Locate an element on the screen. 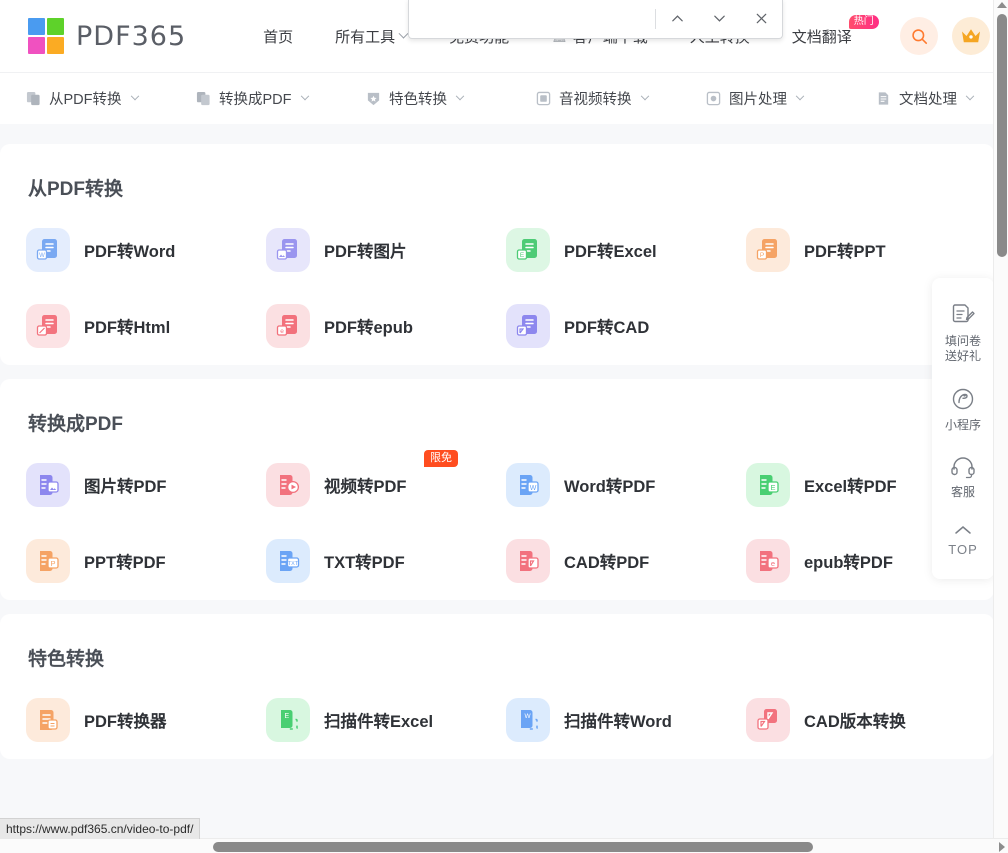 The width and height of the screenshot is (1008, 853). tool-label: Word转PDF is located at coordinates (610, 487).